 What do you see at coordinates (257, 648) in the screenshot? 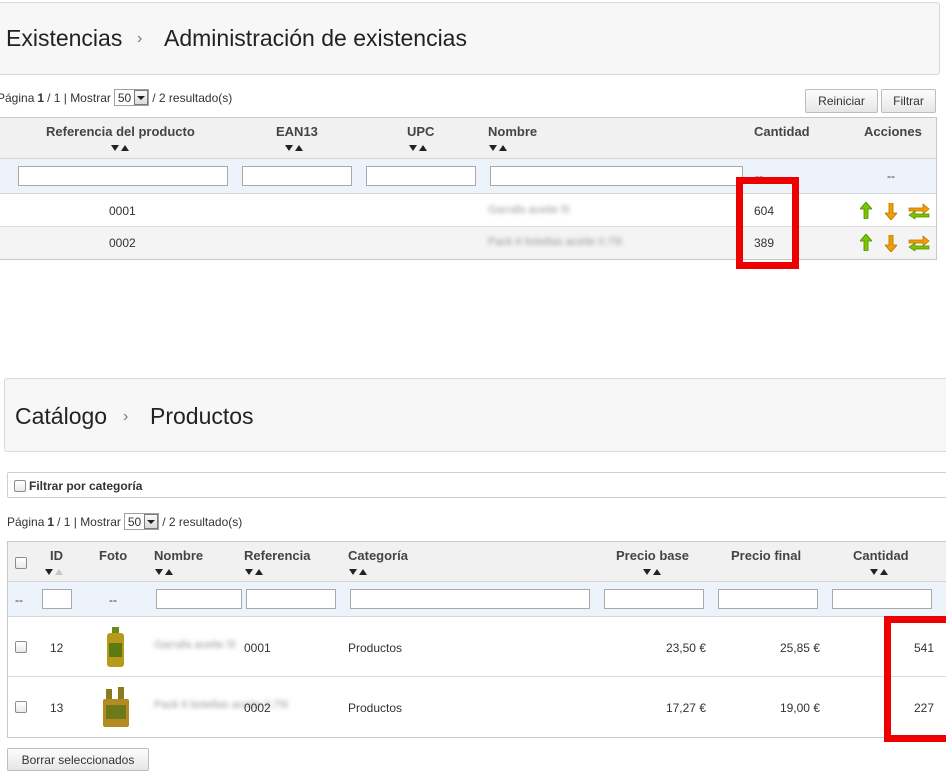
I see `row-reference: 0001` at bounding box center [257, 648].